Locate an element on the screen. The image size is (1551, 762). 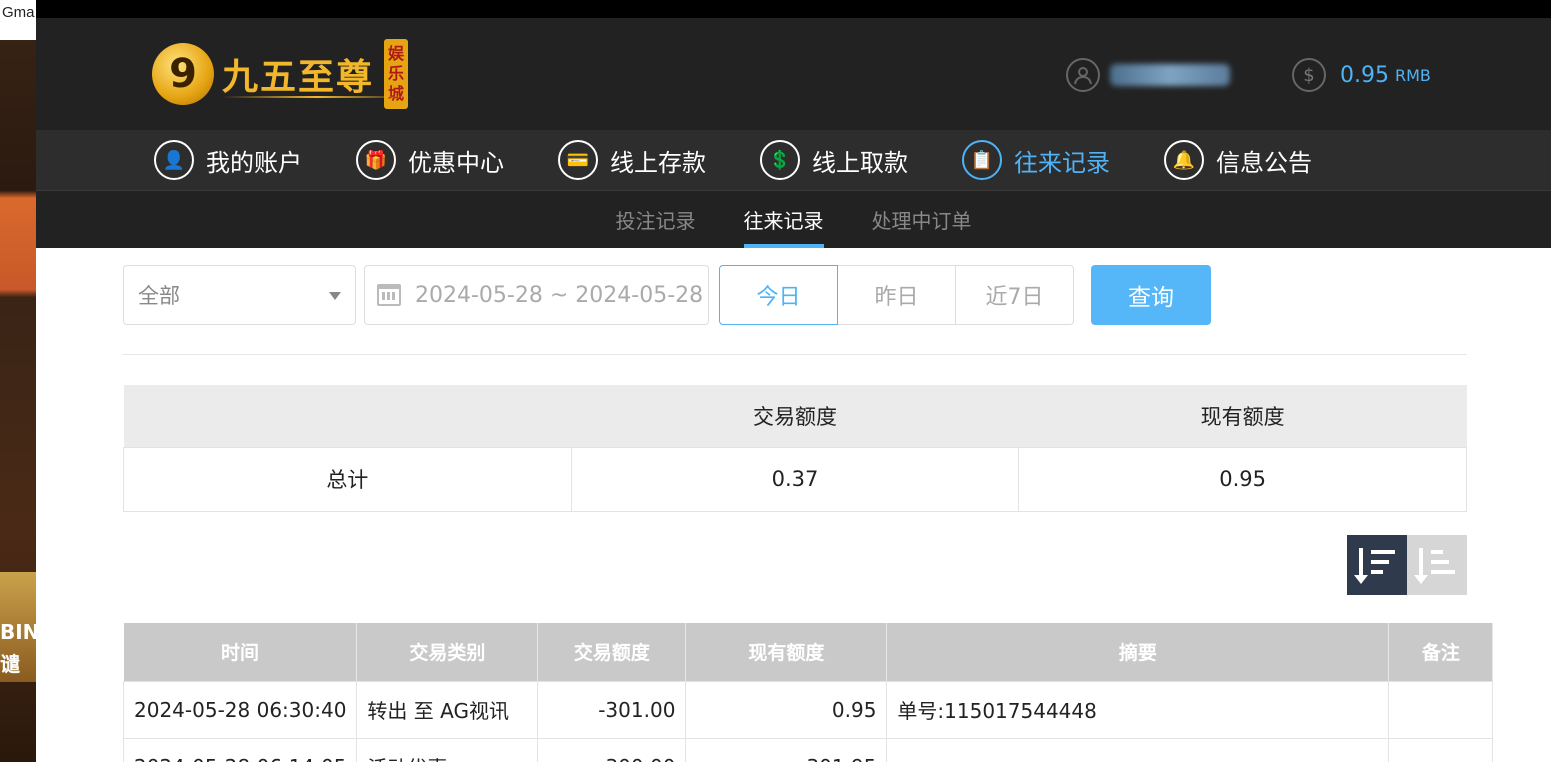
nav-item-label: 我的账户 is located at coordinates (254, 162).